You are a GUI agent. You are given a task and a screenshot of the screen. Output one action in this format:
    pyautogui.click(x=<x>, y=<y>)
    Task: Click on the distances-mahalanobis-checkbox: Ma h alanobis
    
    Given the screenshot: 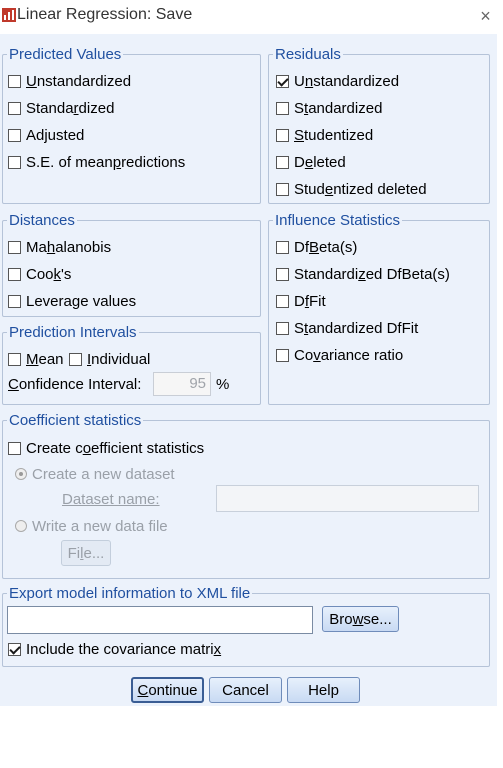 What is the action you would take?
    pyautogui.click(x=59, y=247)
    